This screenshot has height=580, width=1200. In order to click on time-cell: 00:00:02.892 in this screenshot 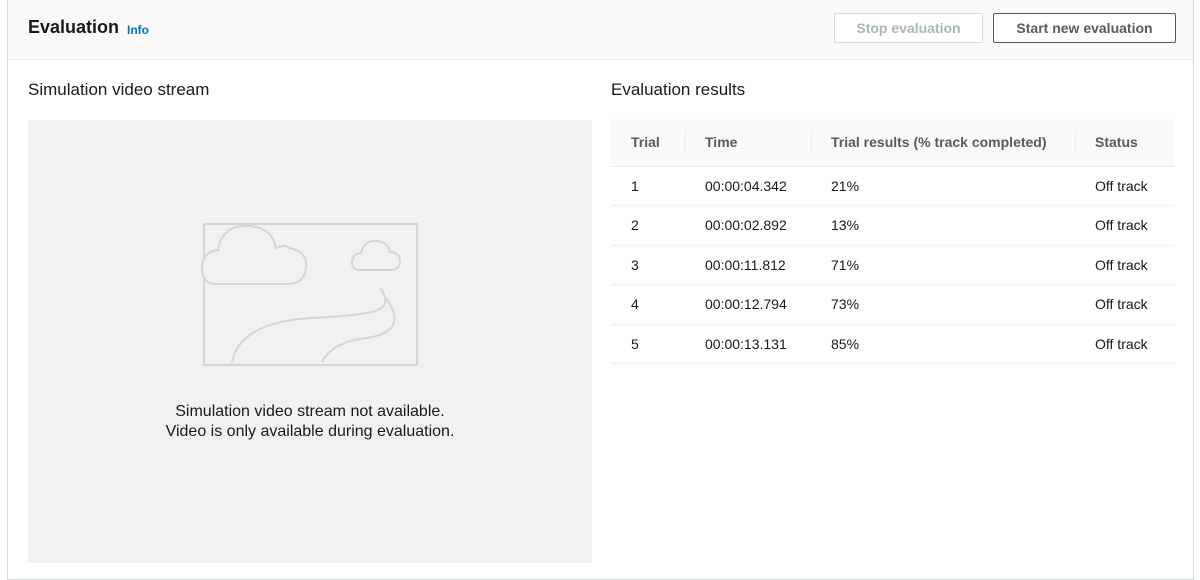, I will do `click(748, 225)`.